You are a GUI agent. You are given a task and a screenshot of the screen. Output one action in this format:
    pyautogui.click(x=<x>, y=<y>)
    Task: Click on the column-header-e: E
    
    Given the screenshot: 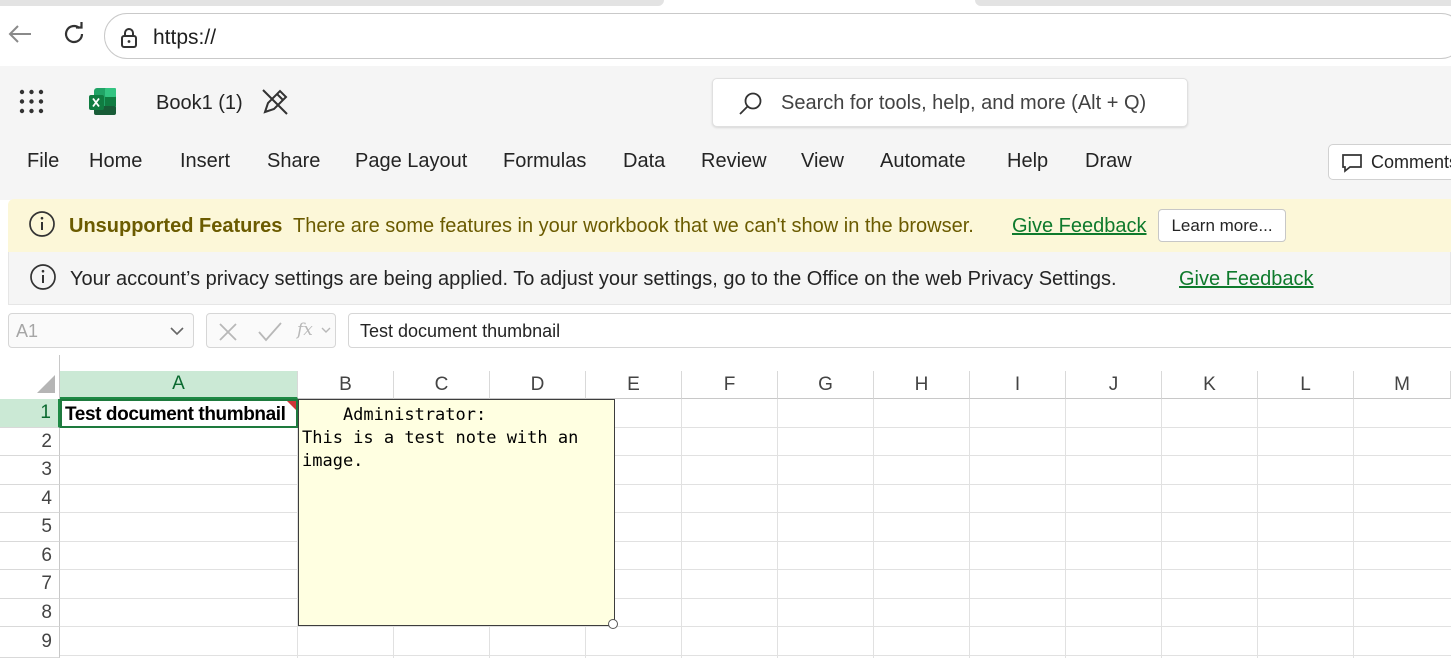 What is the action you would take?
    pyautogui.click(x=634, y=385)
    